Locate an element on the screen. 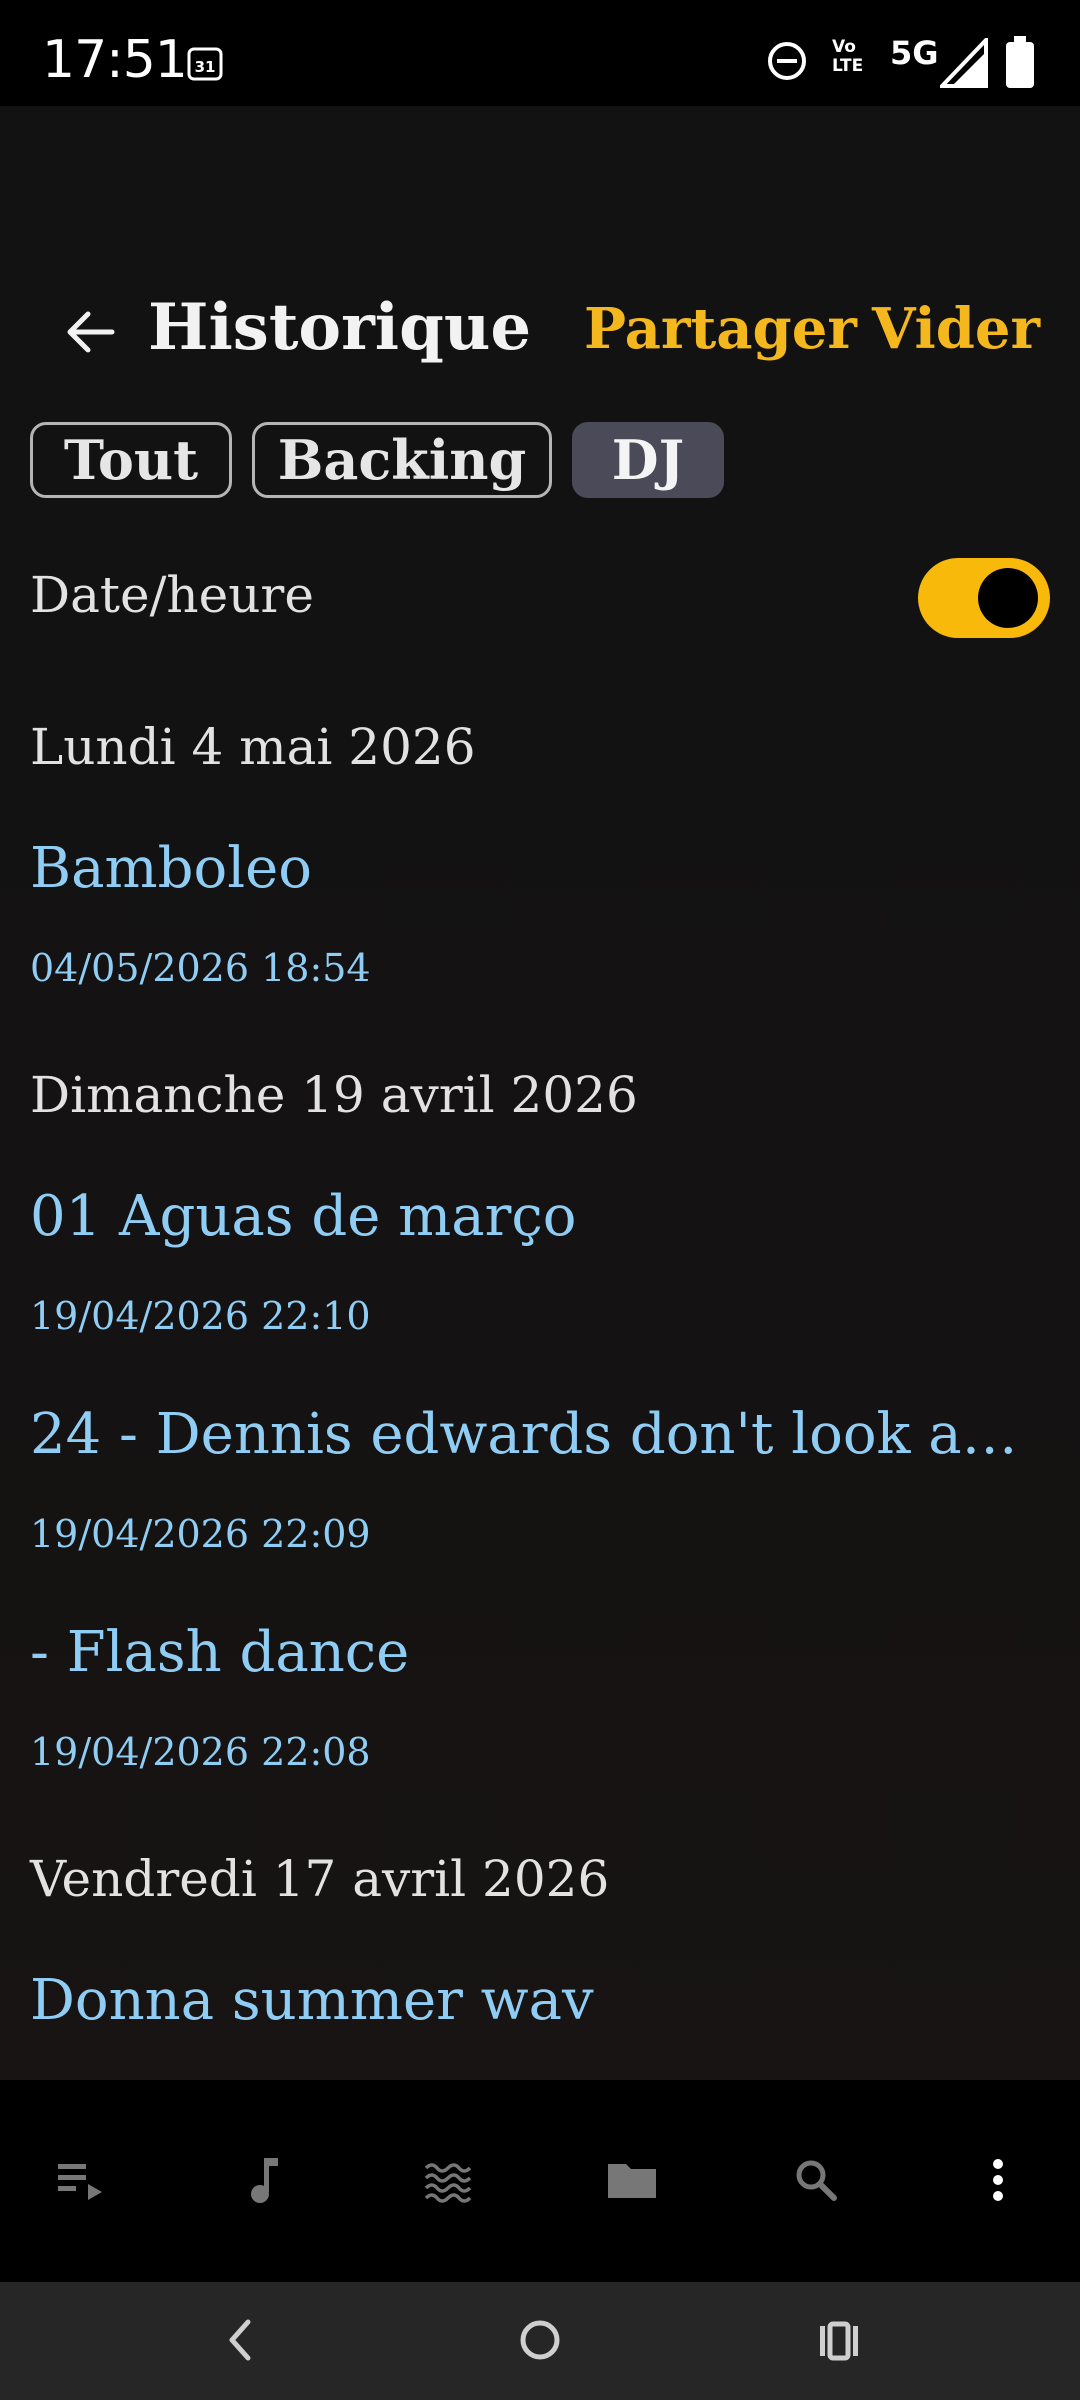 The width and height of the screenshot is (1080, 2400). folder-icon is located at coordinates (632, 2180).